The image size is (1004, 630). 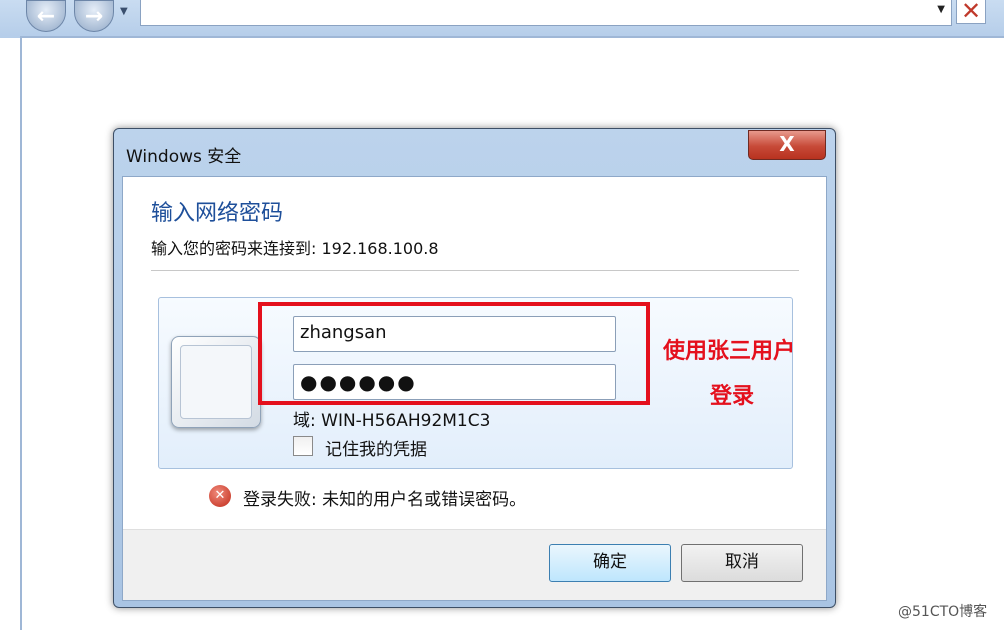 What do you see at coordinates (454, 353) in the screenshot?
I see `annotation-highlight-box` at bounding box center [454, 353].